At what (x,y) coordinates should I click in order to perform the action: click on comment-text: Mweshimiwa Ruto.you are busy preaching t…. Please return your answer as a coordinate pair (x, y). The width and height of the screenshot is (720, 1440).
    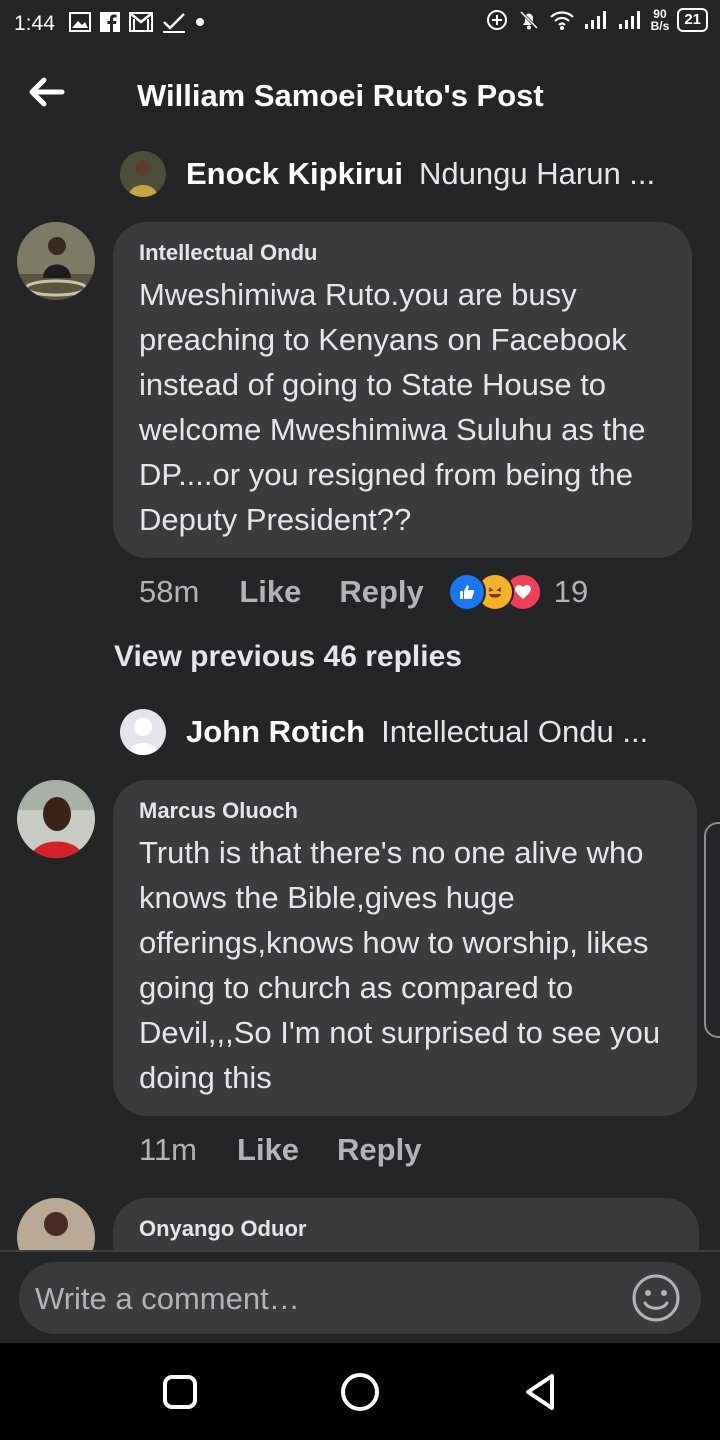
    Looking at the image, I should click on (392, 407).